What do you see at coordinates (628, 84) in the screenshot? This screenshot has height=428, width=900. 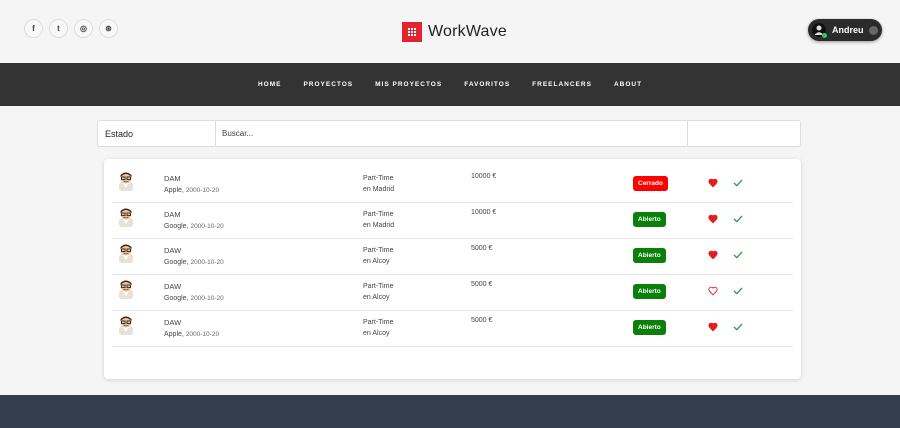 I see `nav-about: ABOUT` at bounding box center [628, 84].